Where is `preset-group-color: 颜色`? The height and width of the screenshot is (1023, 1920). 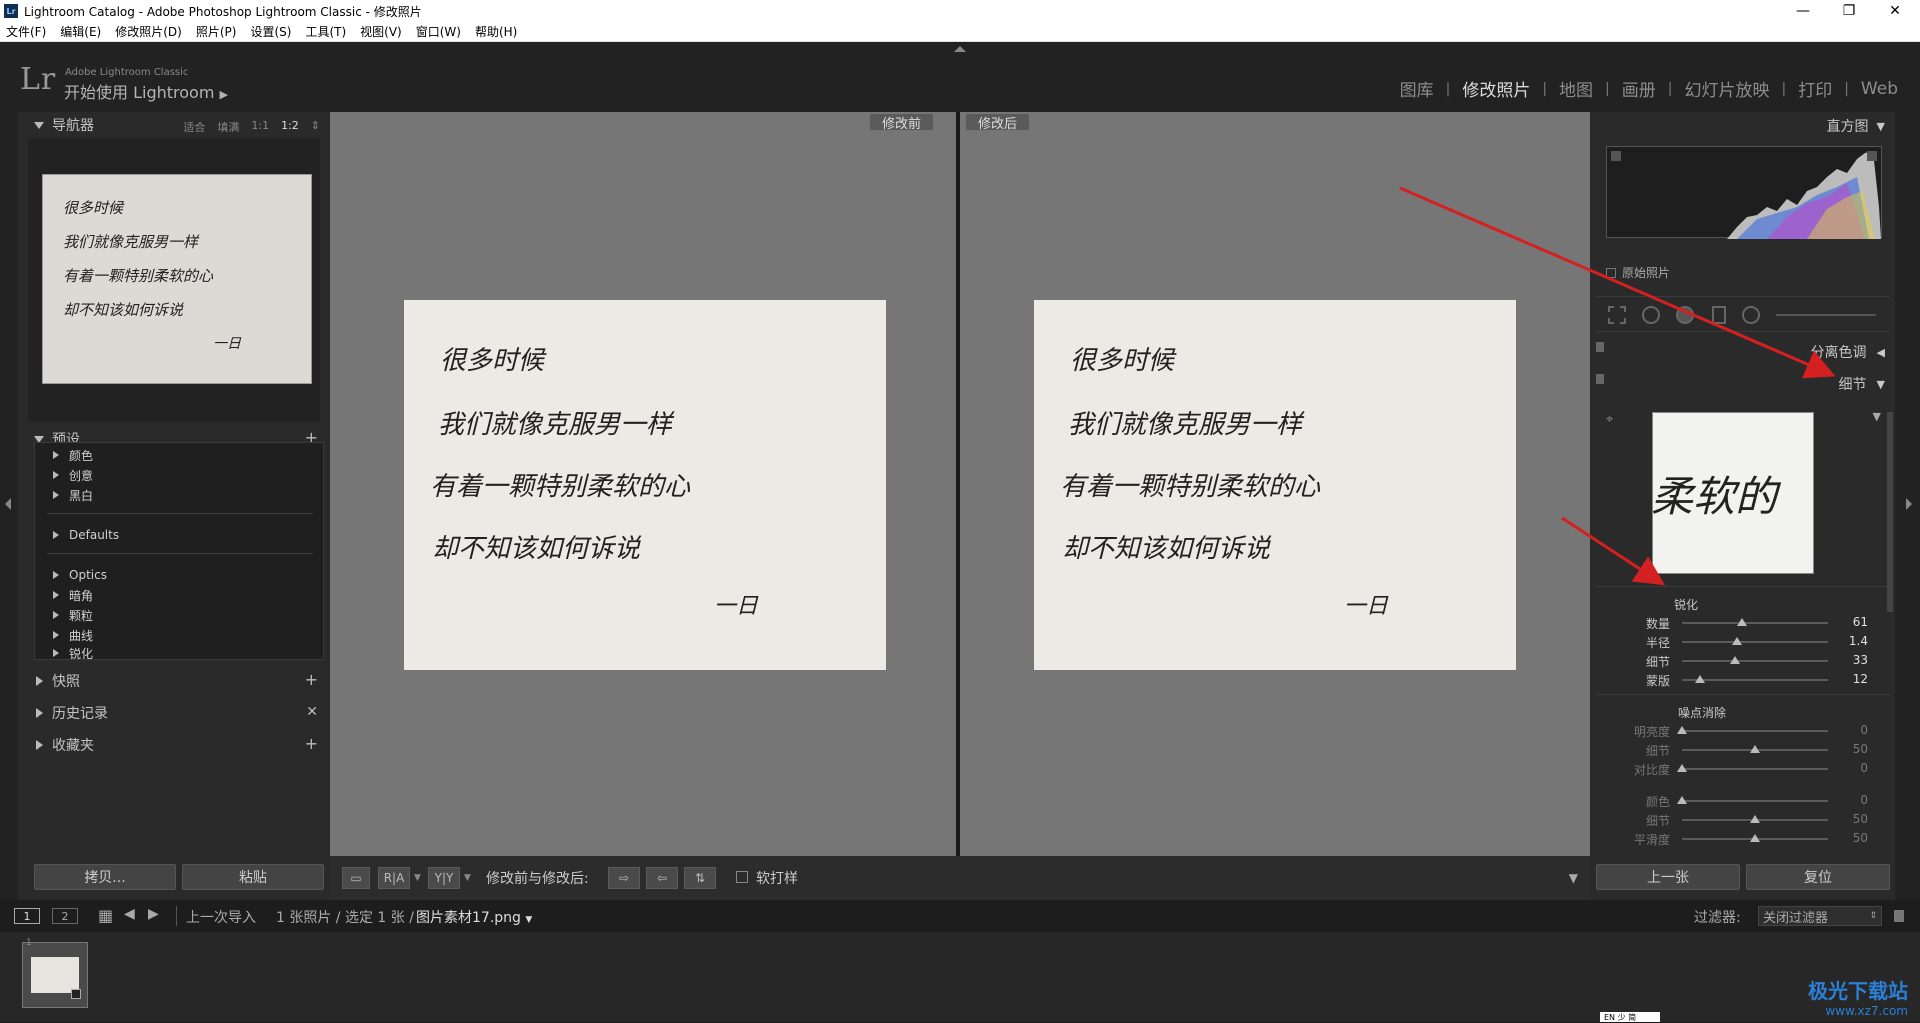
preset-group-color: 颜色 is located at coordinates (73, 455).